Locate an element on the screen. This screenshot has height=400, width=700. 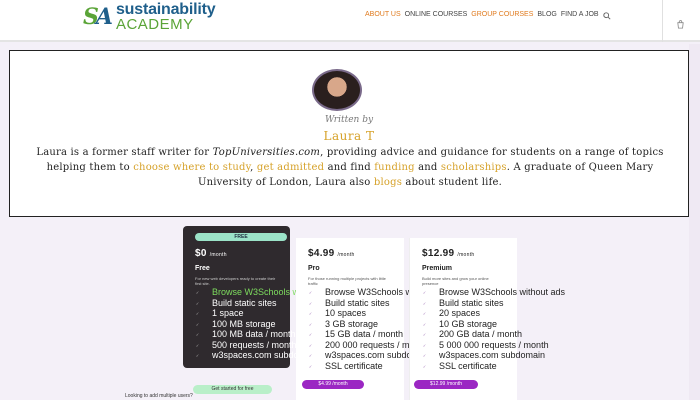
price-pro: $4.99/month is located at coordinates (331, 253).